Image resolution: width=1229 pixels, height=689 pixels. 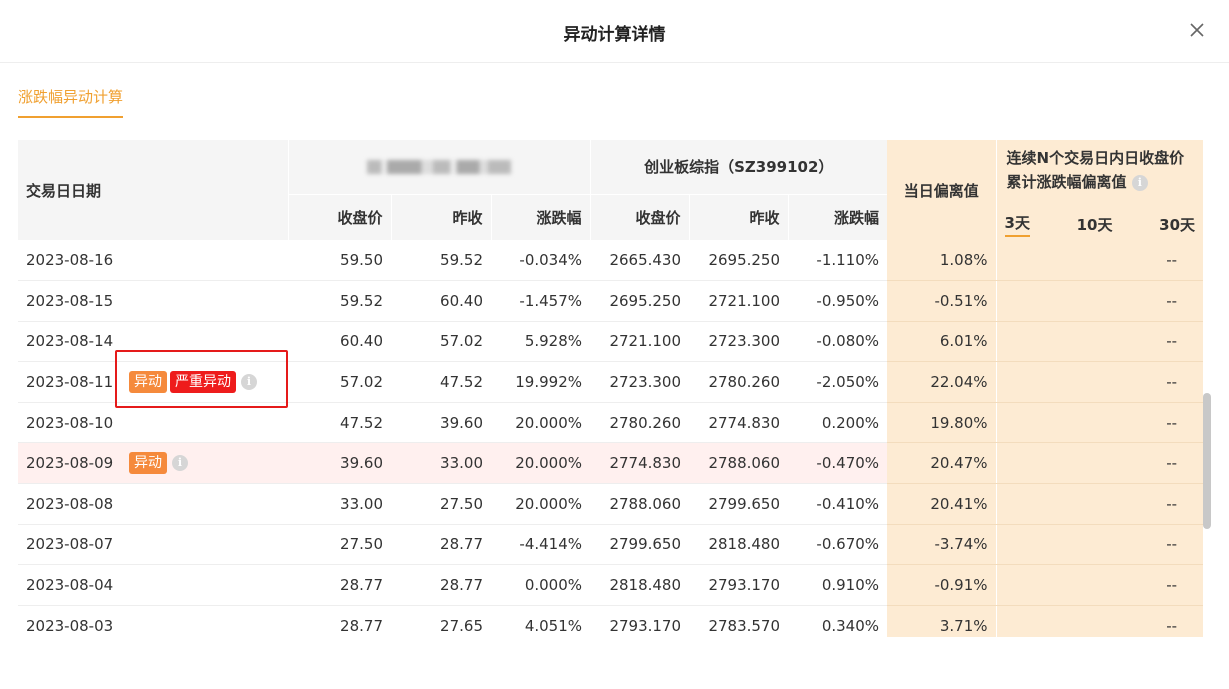 What do you see at coordinates (441, 463) in the screenshot?
I see `stock-prev-close-cell: 33.00` at bounding box center [441, 463].